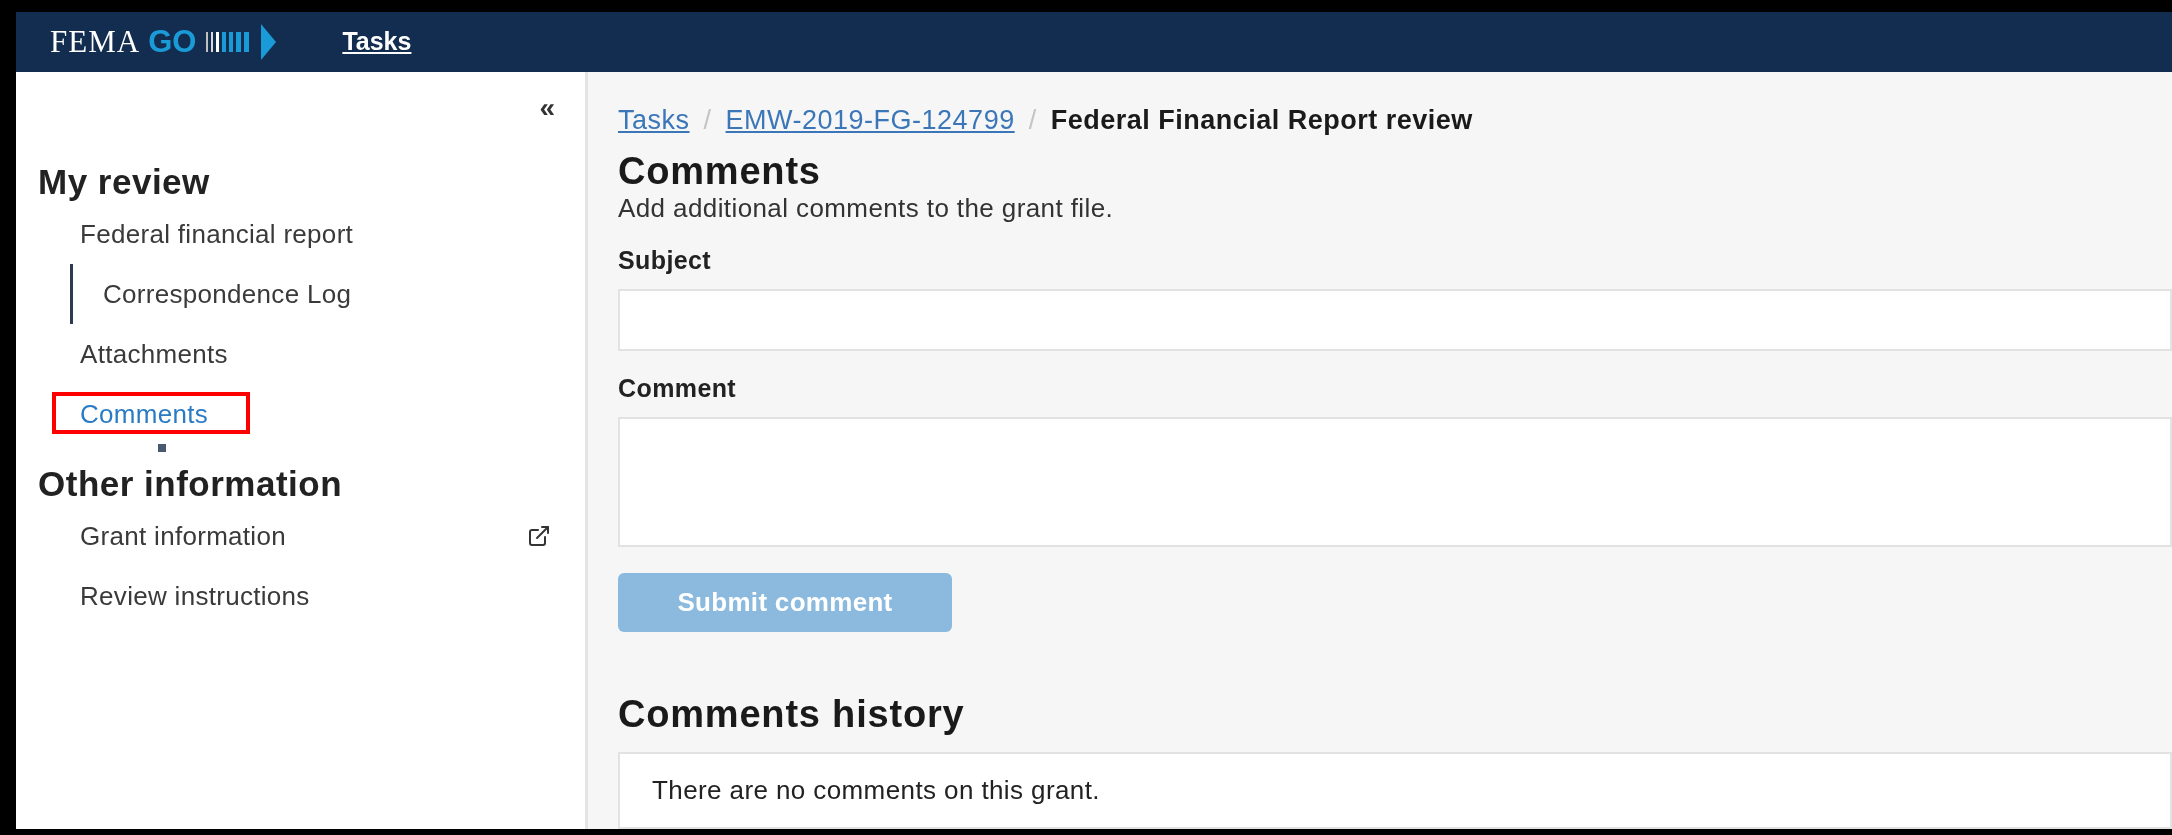 This screenshot has width=2172, height=835. Describe the element at coordinates (154, 354) in the screenshot. I see `sidebar-link: Attachments` at that location.